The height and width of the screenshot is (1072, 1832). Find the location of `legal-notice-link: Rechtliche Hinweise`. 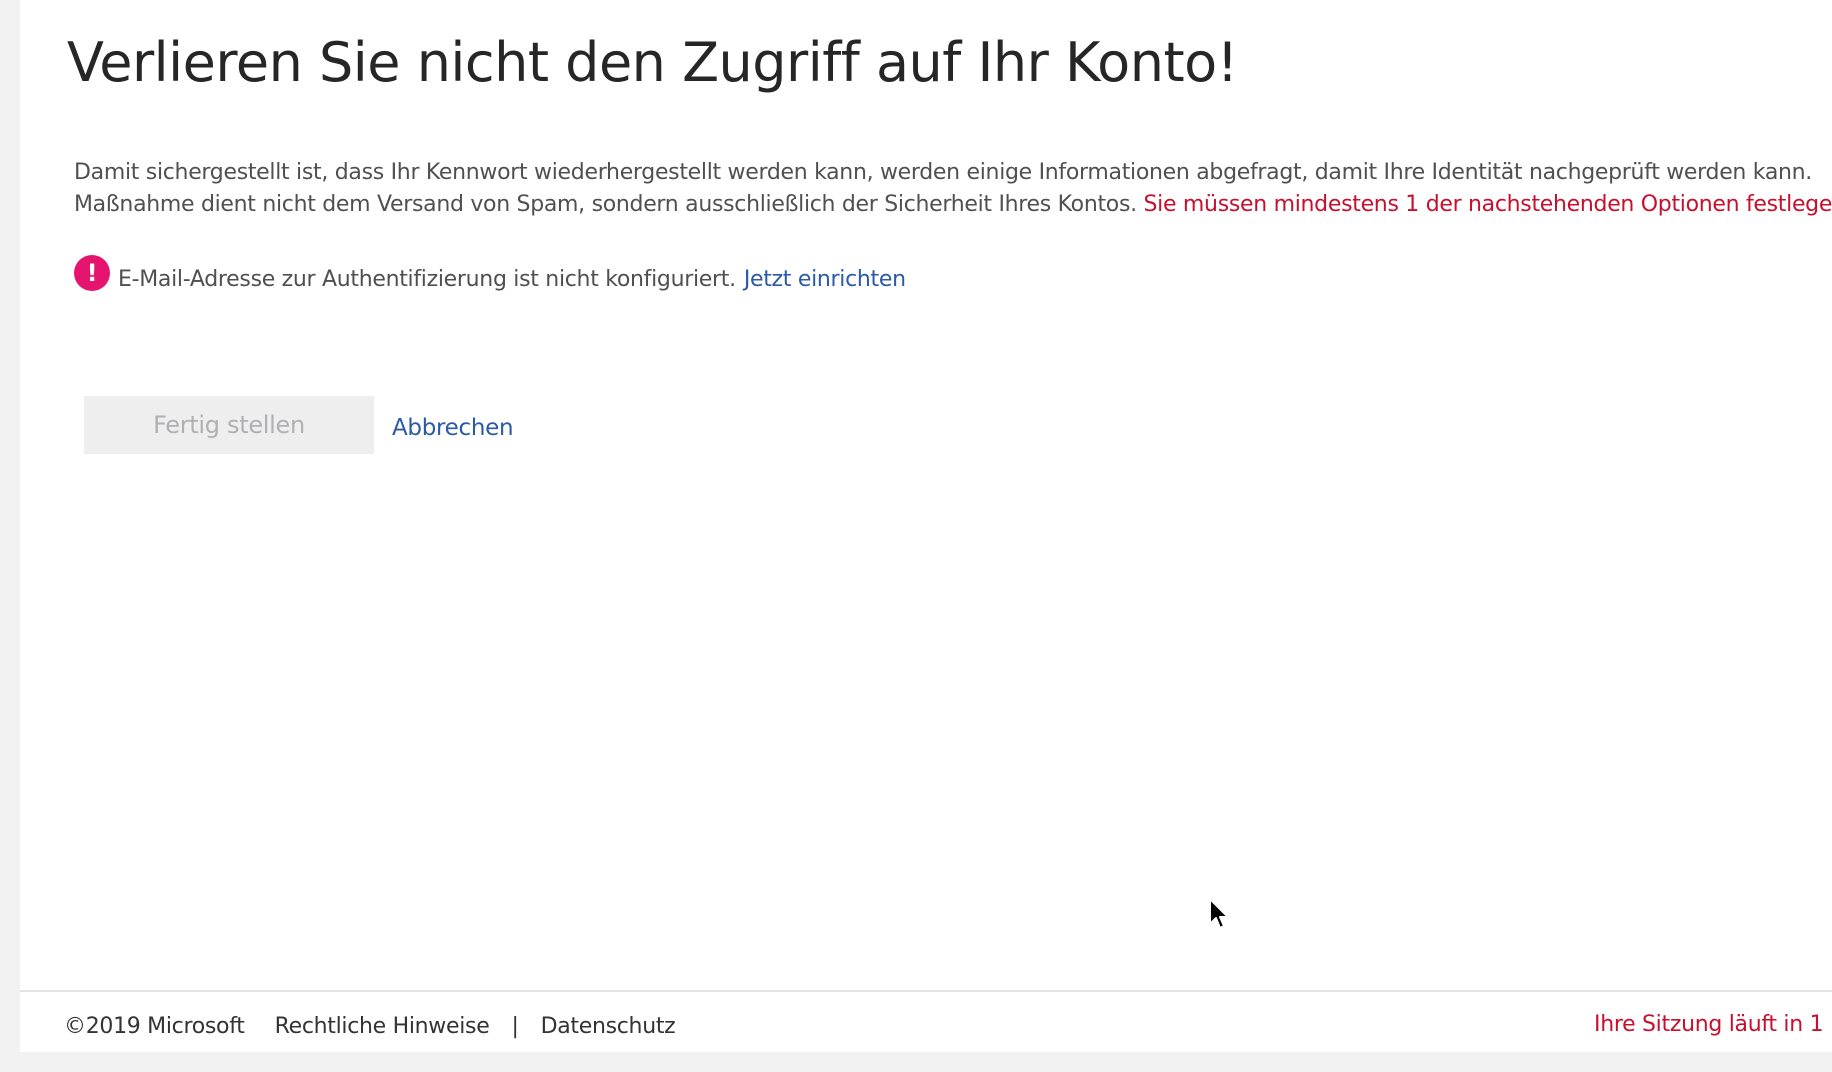

legal-notice-link: Rechtliche Hinweise is located at coordinates (382, 1026).